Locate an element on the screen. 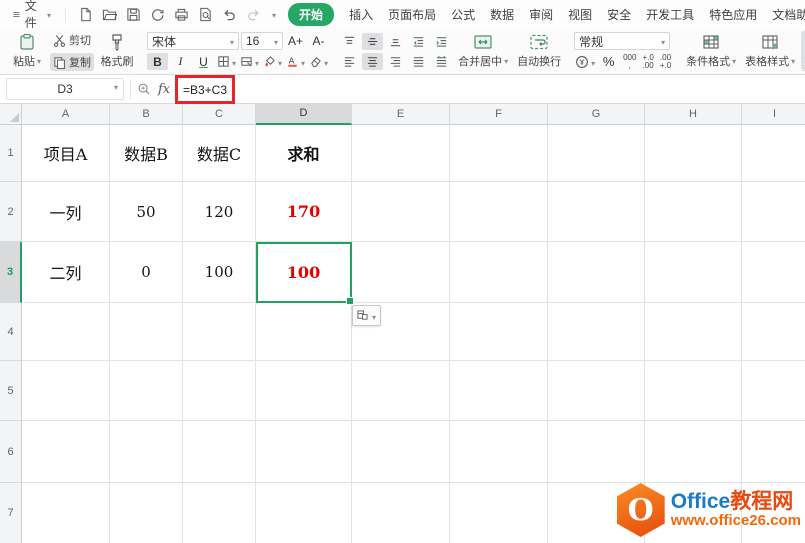 This screenshot has height=543, width=805. cell-f7 is located at coordinates (499, 513).